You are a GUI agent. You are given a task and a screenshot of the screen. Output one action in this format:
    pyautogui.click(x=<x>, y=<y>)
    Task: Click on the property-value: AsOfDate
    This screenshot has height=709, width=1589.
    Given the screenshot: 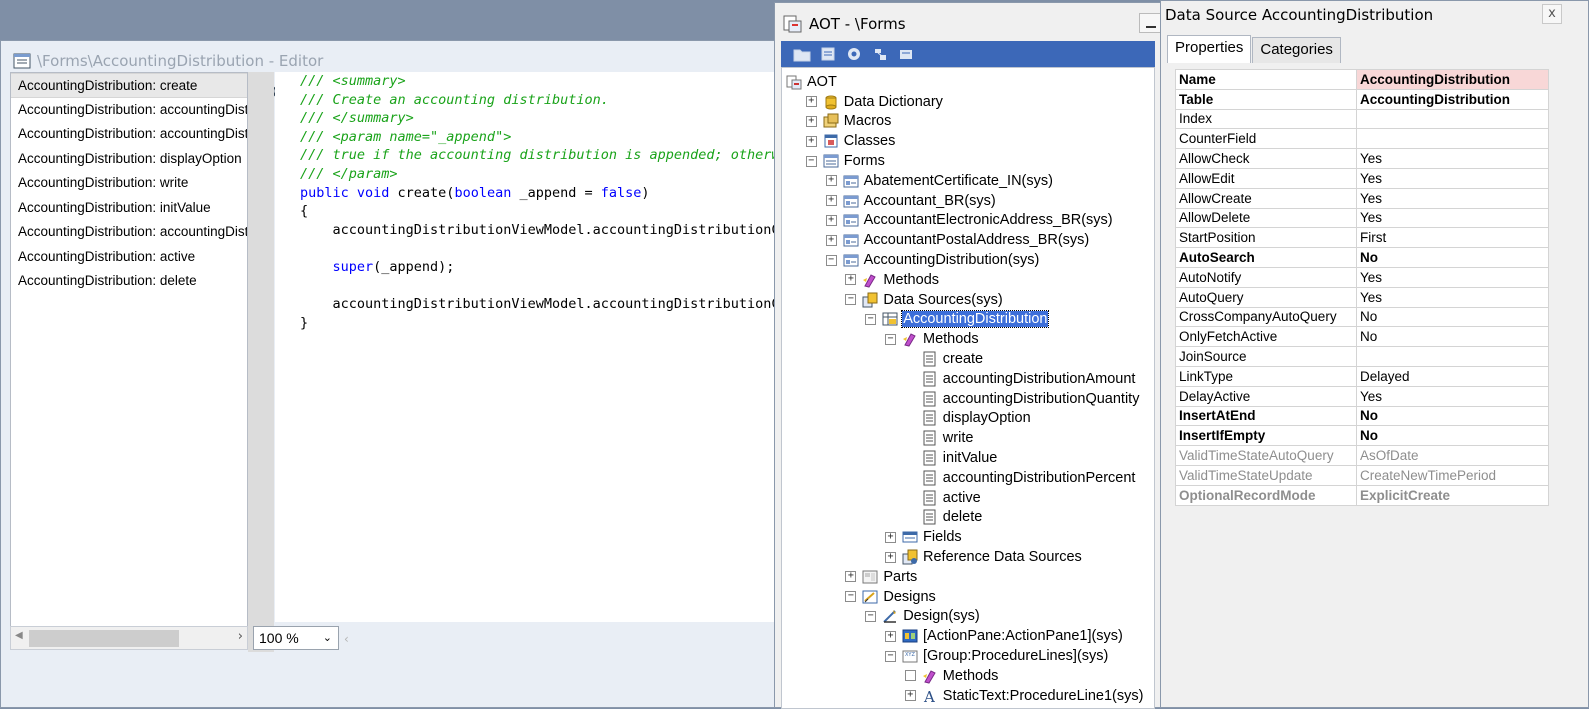 What is the action you would take?
    pyautogui.click(x=1452, y=455)
    